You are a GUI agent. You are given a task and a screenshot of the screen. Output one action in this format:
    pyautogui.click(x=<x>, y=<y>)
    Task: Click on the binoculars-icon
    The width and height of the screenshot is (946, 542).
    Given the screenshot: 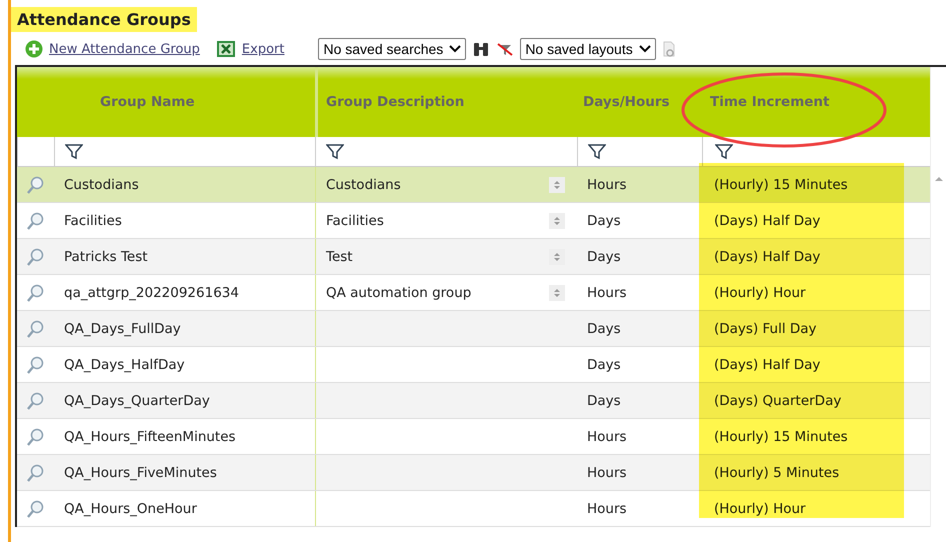 What is the action you would take?
    pyautogui.click(x=481, y=49)
    